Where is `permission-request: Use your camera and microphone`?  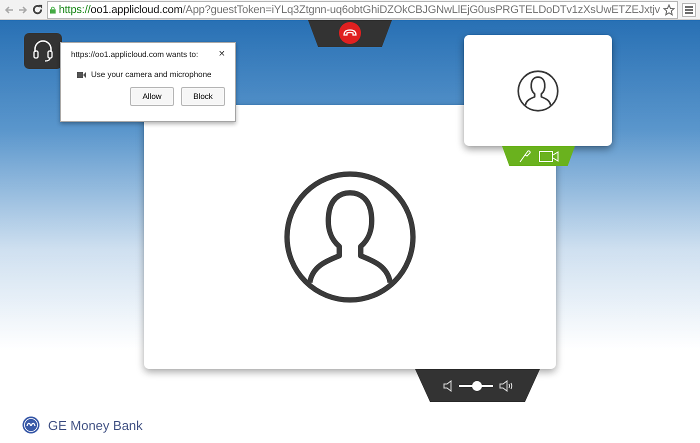
permission-request: Use your camera and microphone is located at coordinates (151, 74).